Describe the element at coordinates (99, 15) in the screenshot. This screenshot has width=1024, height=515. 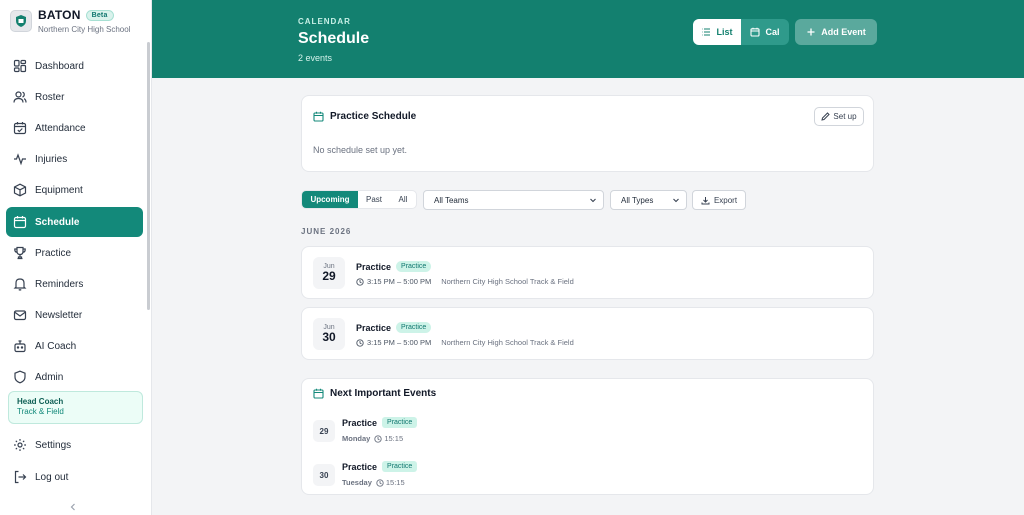
I see `beta-badge: Beta` at that location.